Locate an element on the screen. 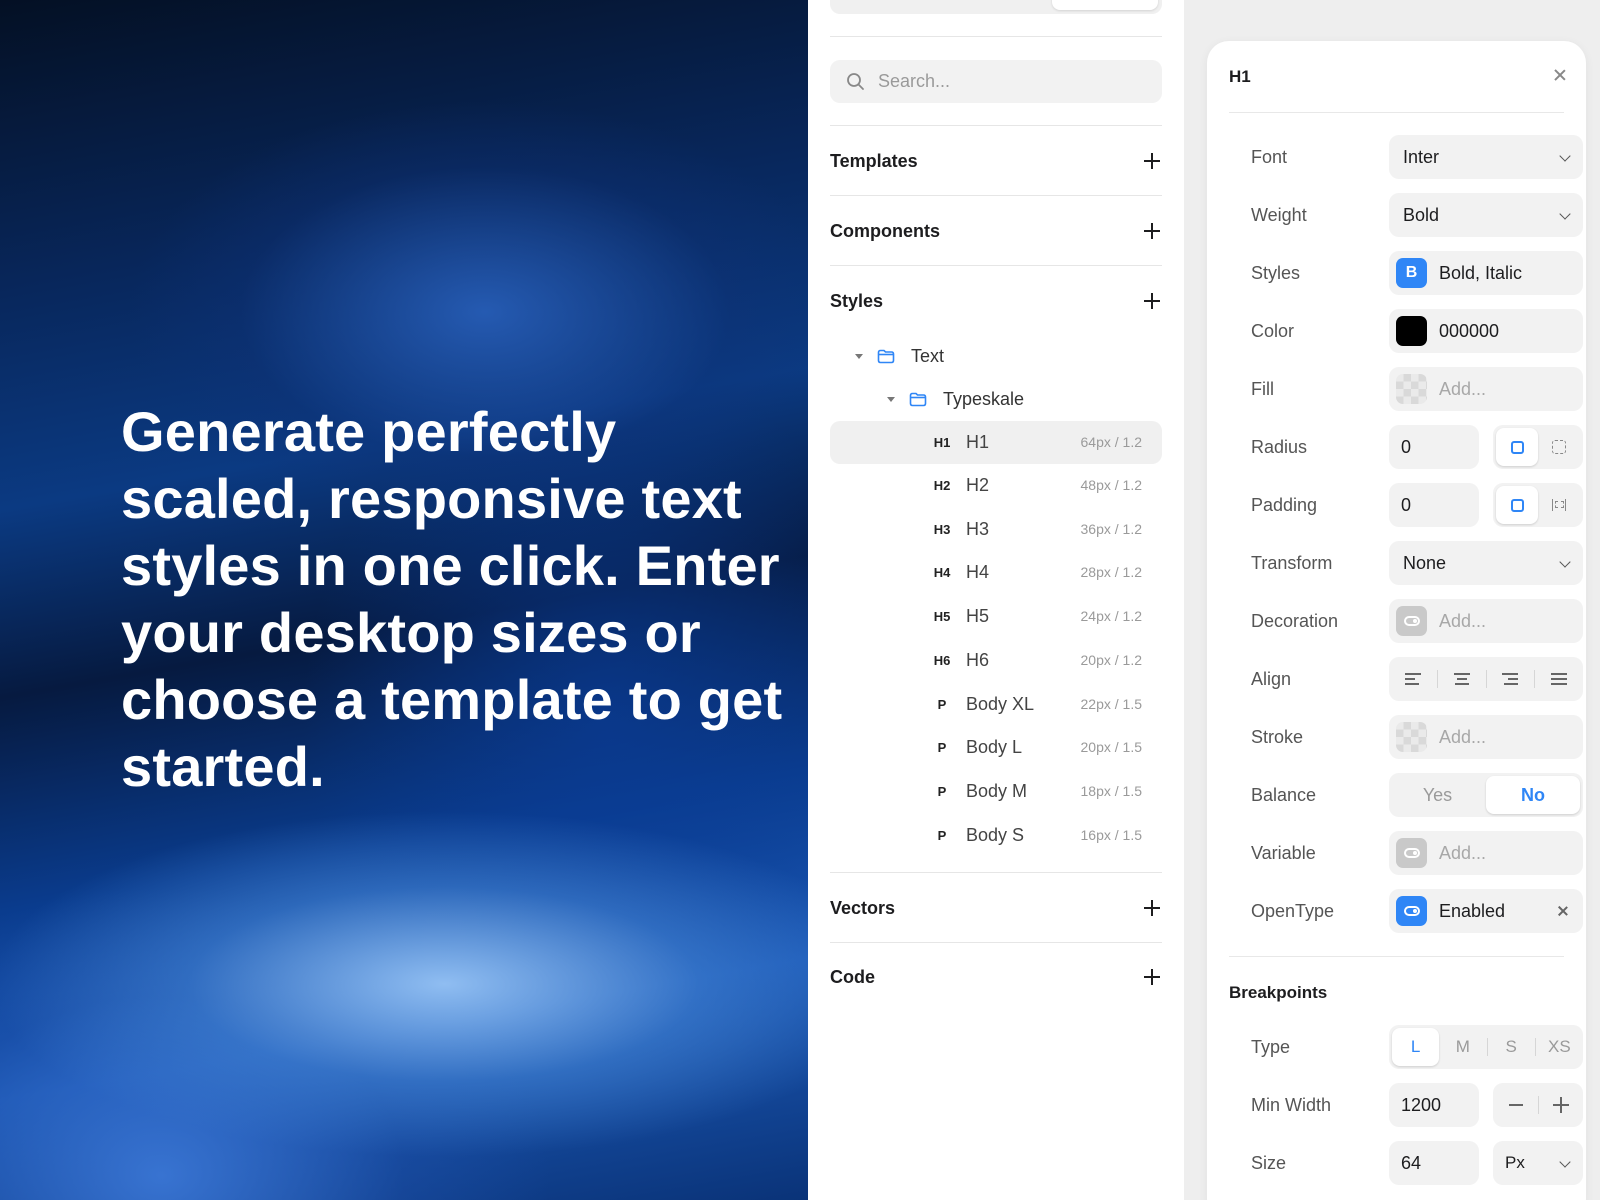  prop-label: Align is located at coordinates (1271, 679).